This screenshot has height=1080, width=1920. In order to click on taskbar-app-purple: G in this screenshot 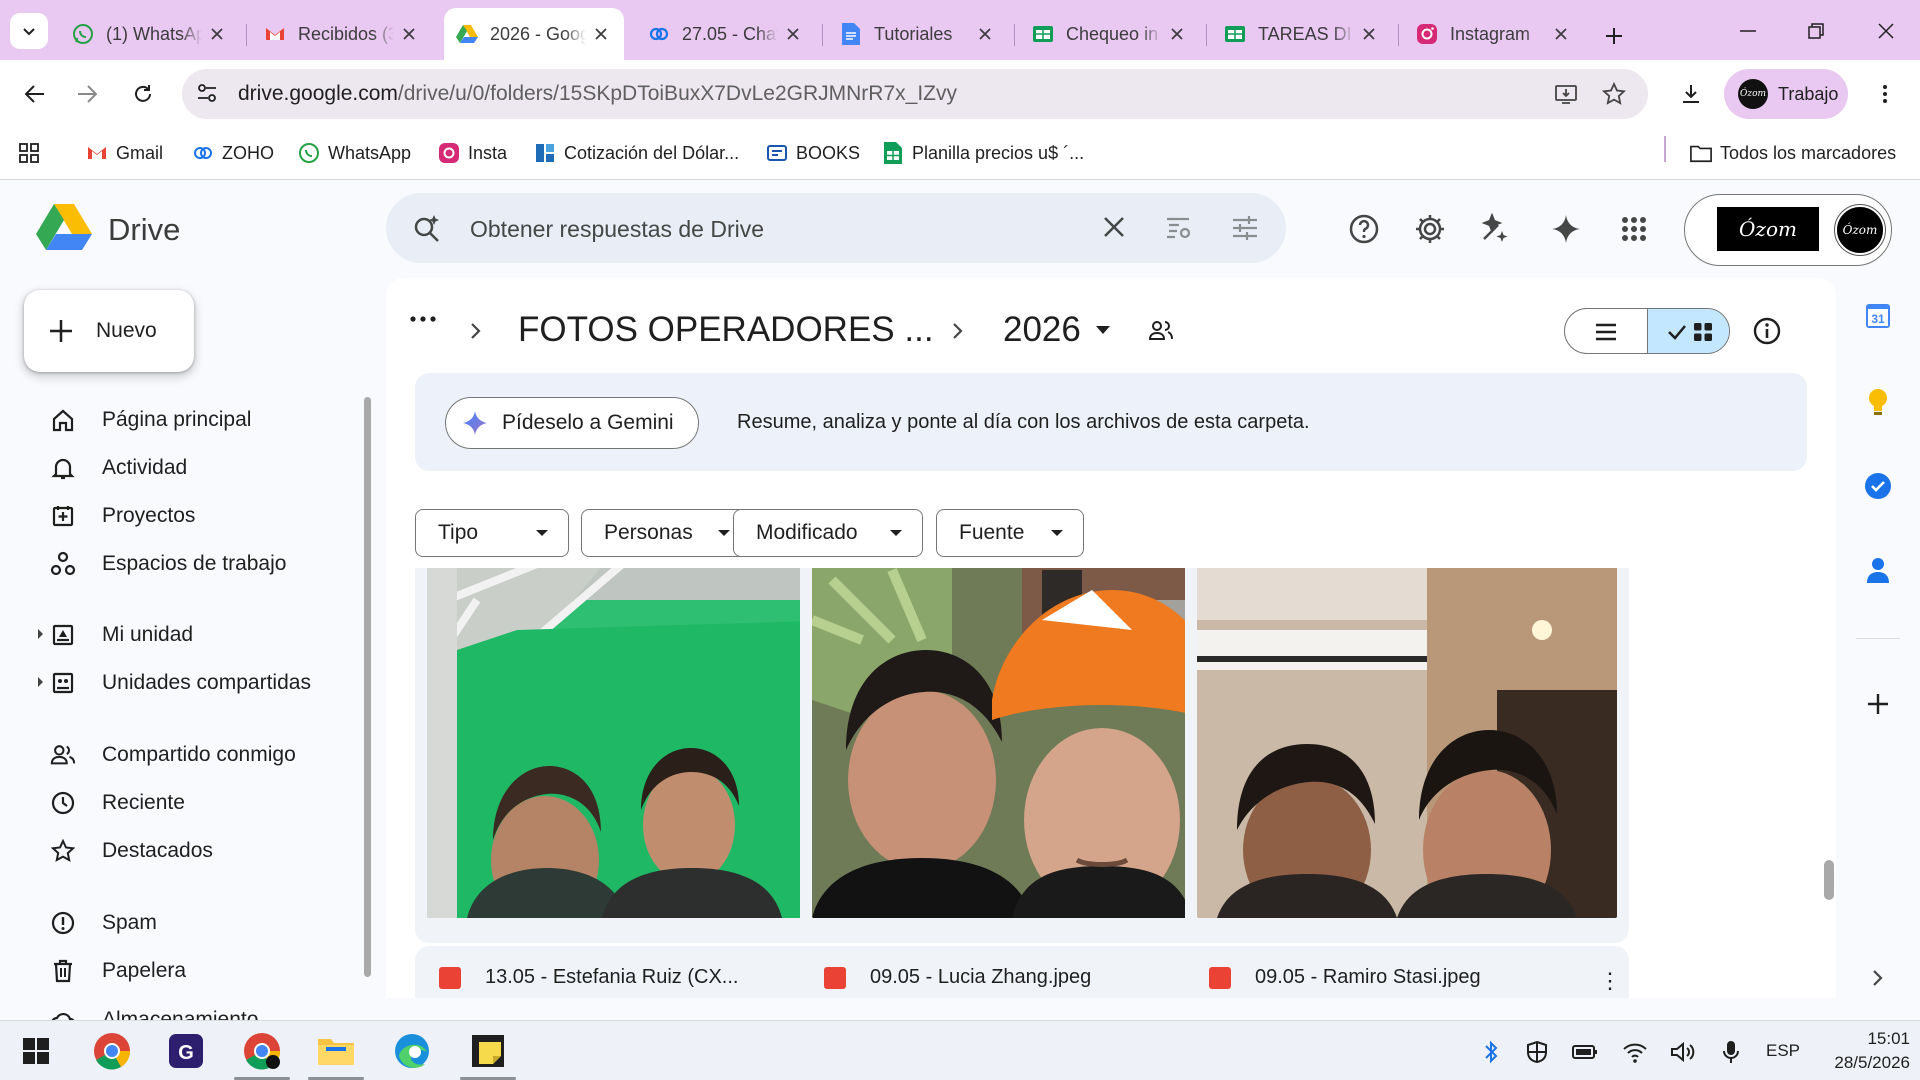, I will do `click(186, 1051)`.